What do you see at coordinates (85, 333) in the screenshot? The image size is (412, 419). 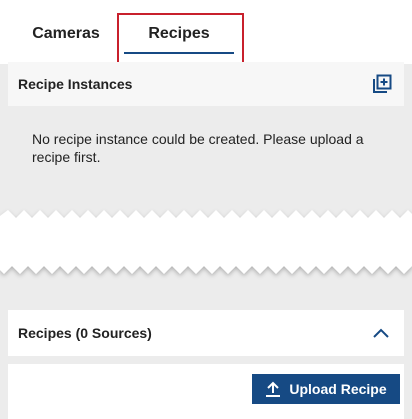 I see `recipes-section-title: Recipes (0 Sources)` at bounding box center [85, 333].